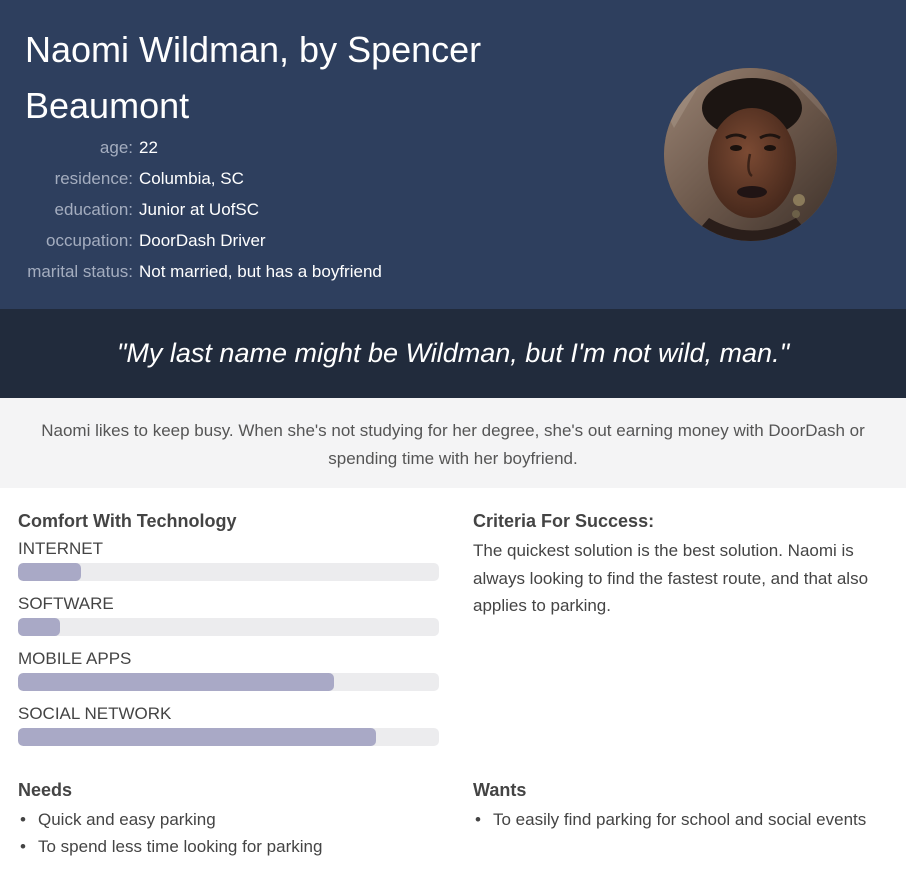 The image size is (906, 877). What do you see at coordinates (202, 240) in the screenshot?
I see `fact-value: DoorDash Driver` at bounding box center [202, 240].